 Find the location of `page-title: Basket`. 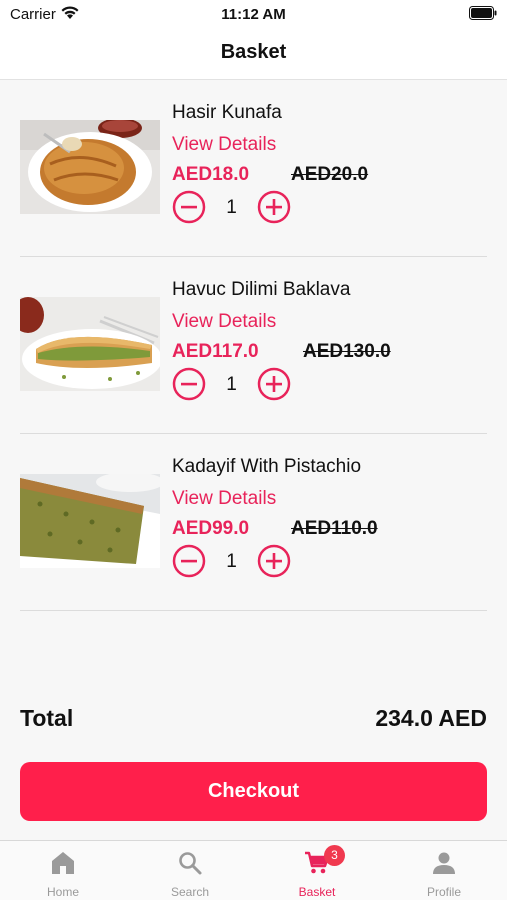

page-title: Basket is located at coordinates (253, 52).